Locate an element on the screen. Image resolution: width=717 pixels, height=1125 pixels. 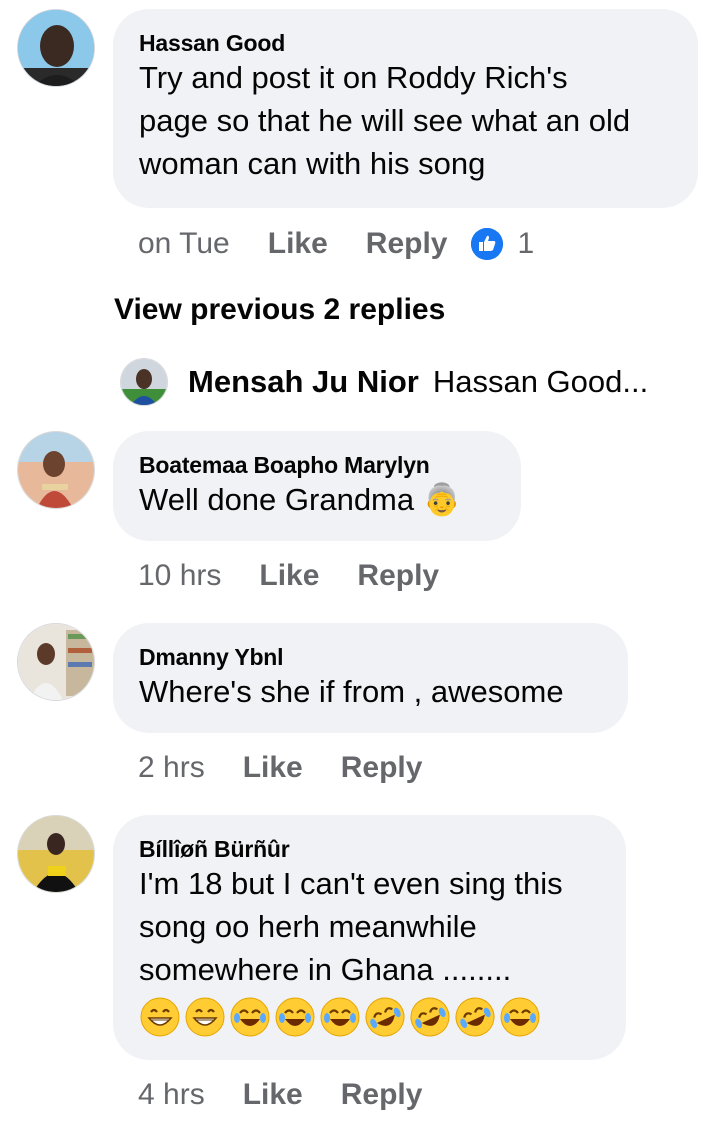
comment-text-line: song oo herh meanwhile is located at coordinates (308, 926).